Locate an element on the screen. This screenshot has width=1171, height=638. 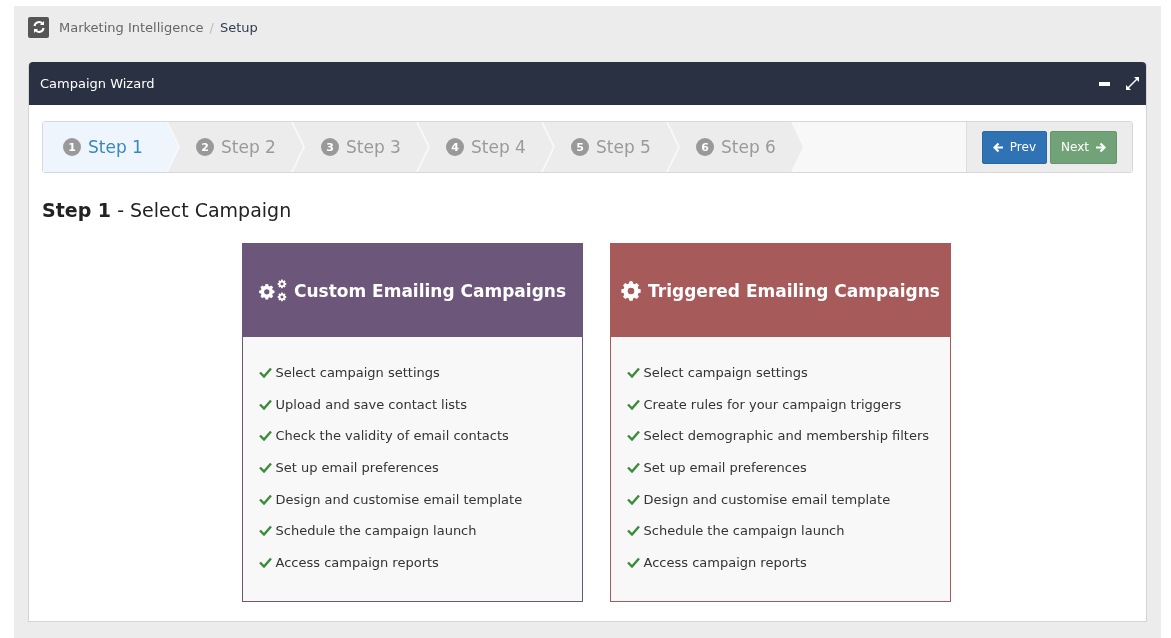
wizard-step: 4 Step 4 is located at coordinates (485, 147).